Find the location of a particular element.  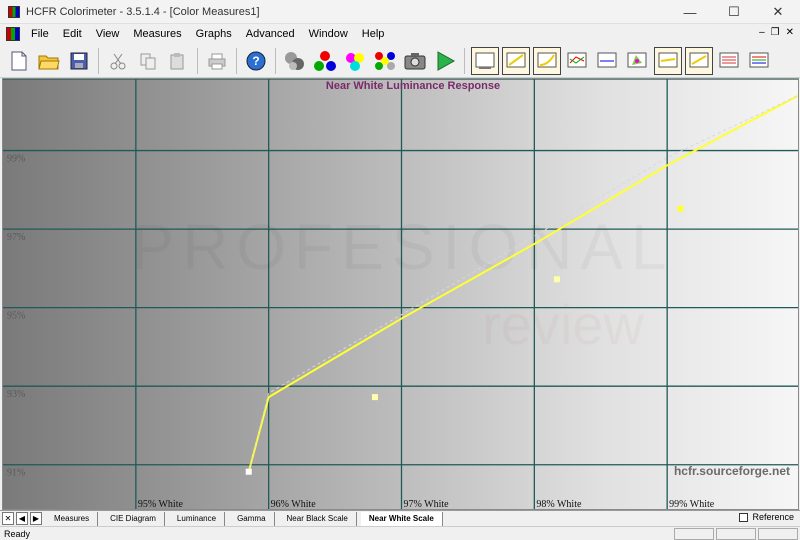

menu-help: Help is located at coordinates (373, 34).